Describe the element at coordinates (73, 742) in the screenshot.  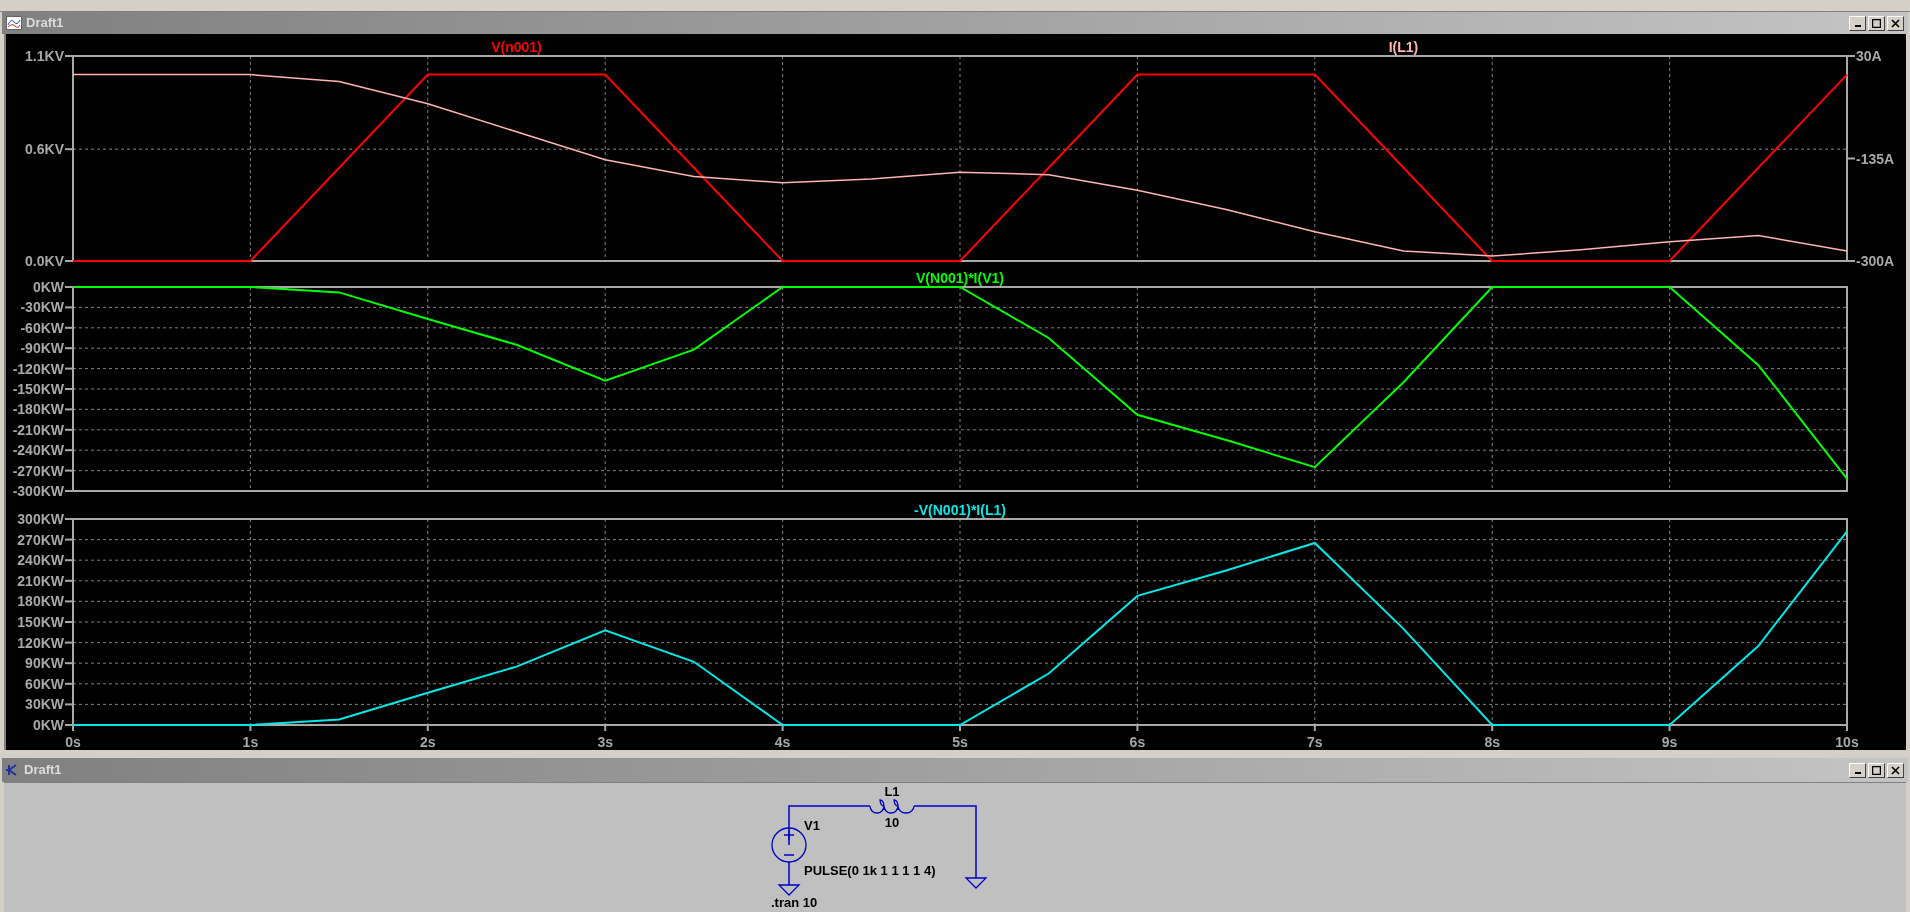
I see `axis-tick-label: 0s` at that location.